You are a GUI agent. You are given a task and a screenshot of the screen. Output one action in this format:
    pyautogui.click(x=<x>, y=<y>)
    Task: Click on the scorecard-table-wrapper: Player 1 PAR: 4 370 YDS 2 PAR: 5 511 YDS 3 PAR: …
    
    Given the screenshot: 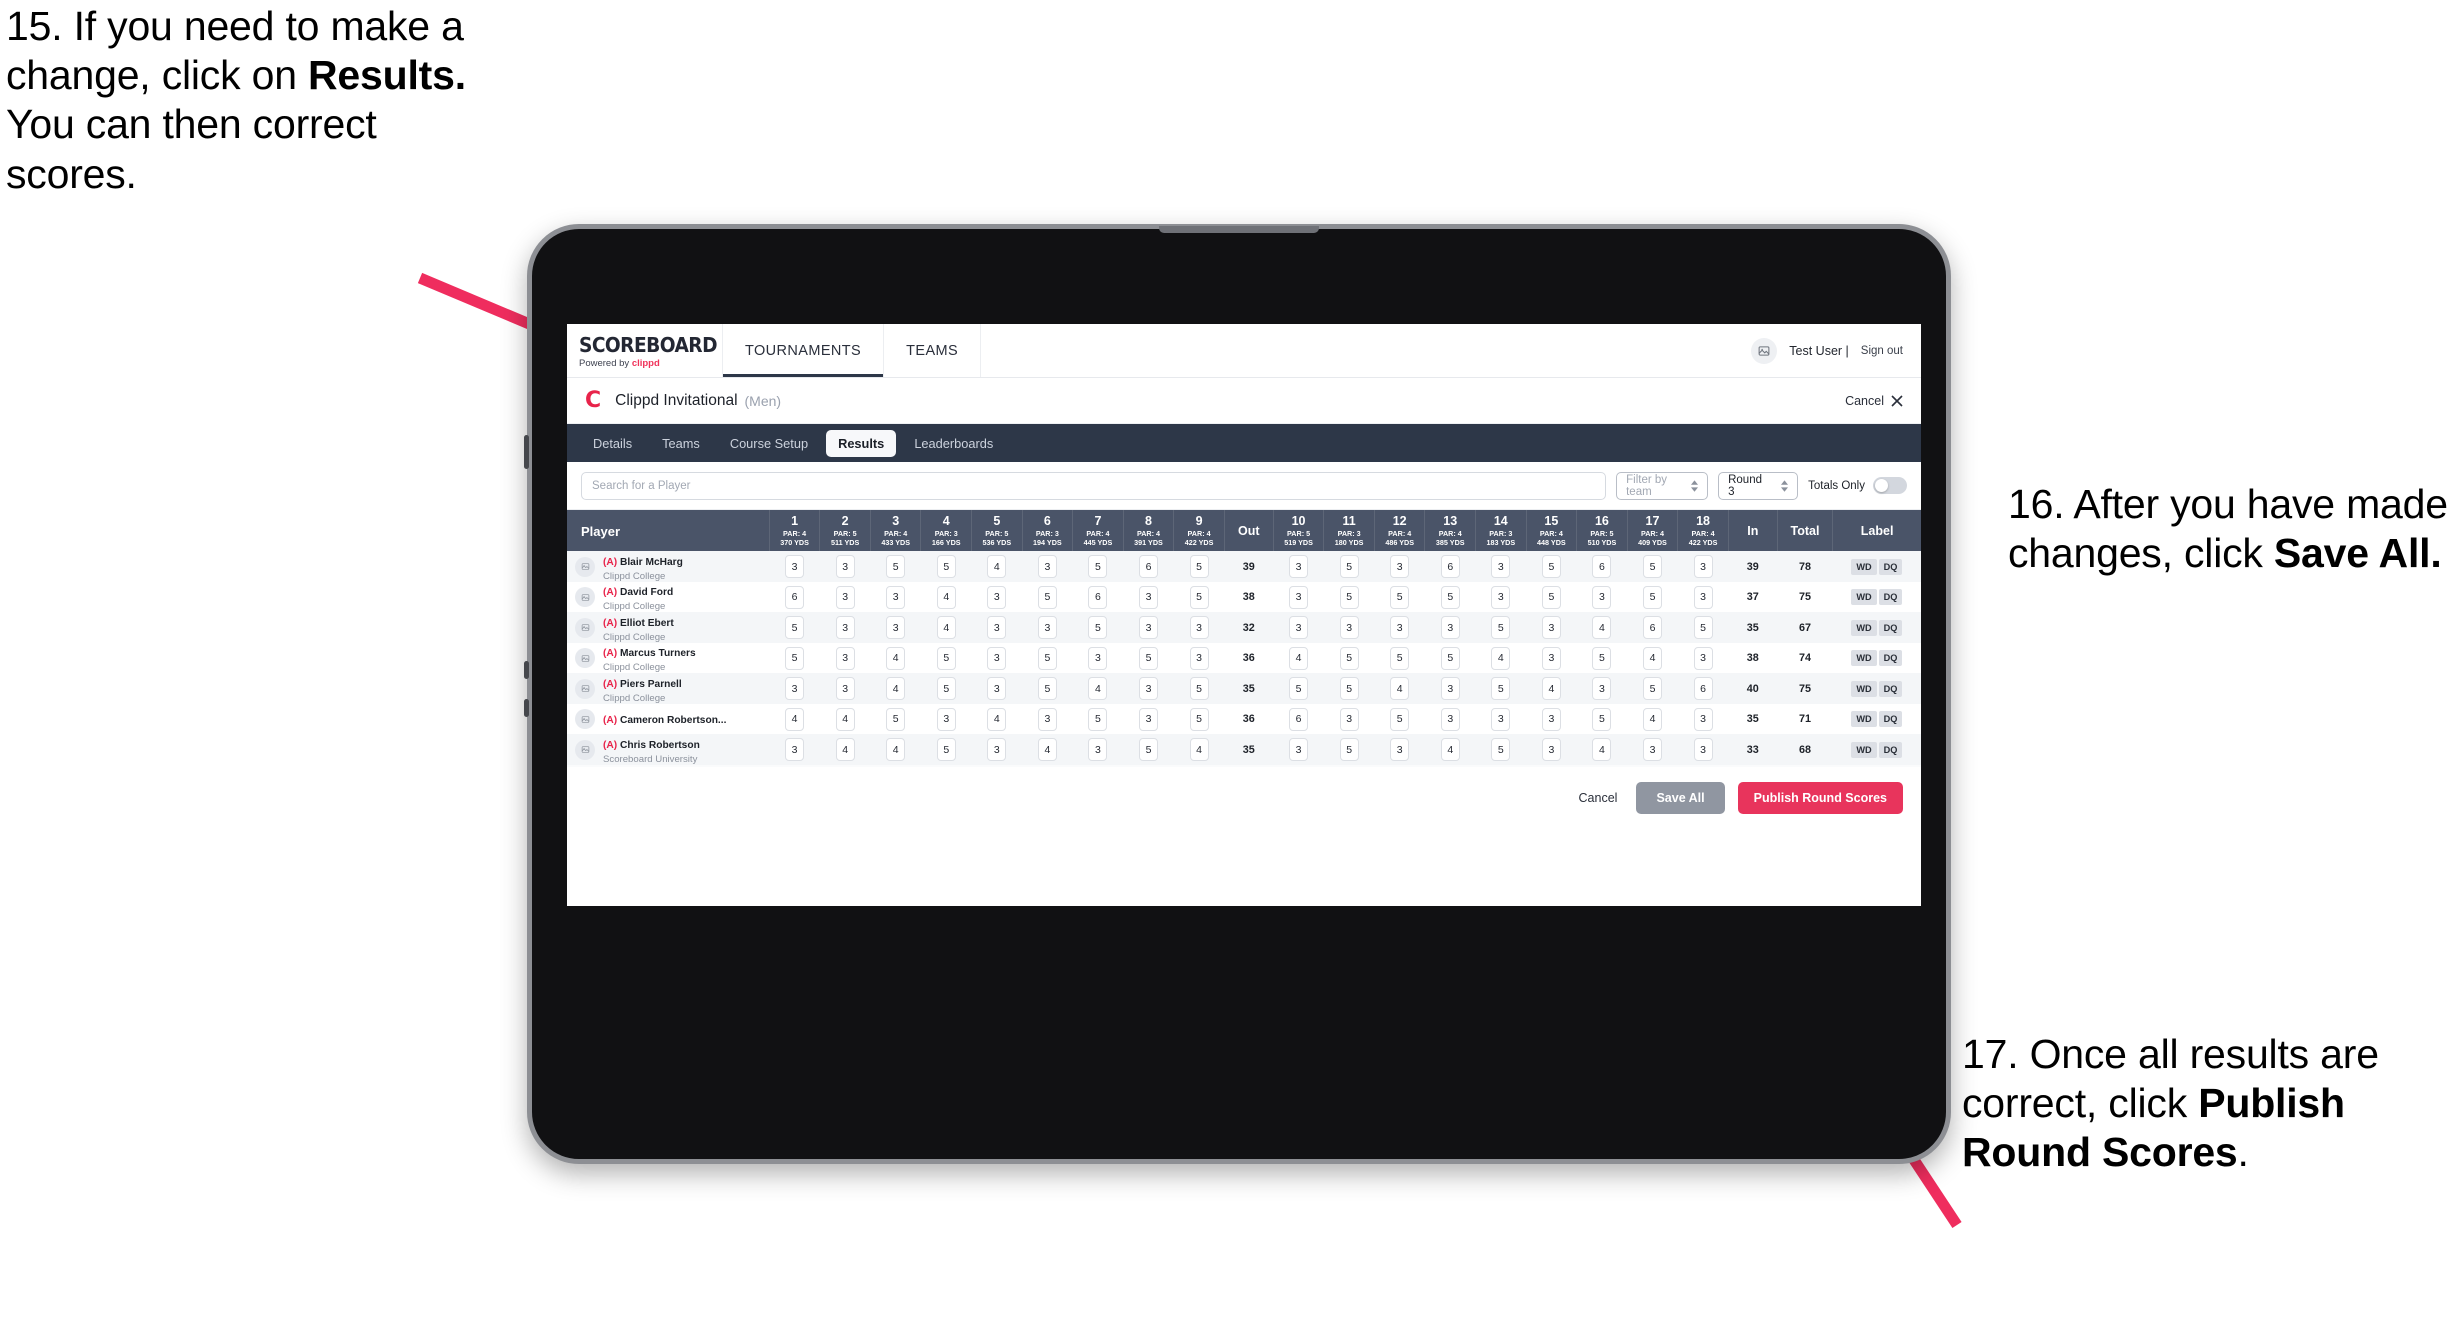 What is the action you would take?
    pyautogui.click(x=1244, y=638)
    